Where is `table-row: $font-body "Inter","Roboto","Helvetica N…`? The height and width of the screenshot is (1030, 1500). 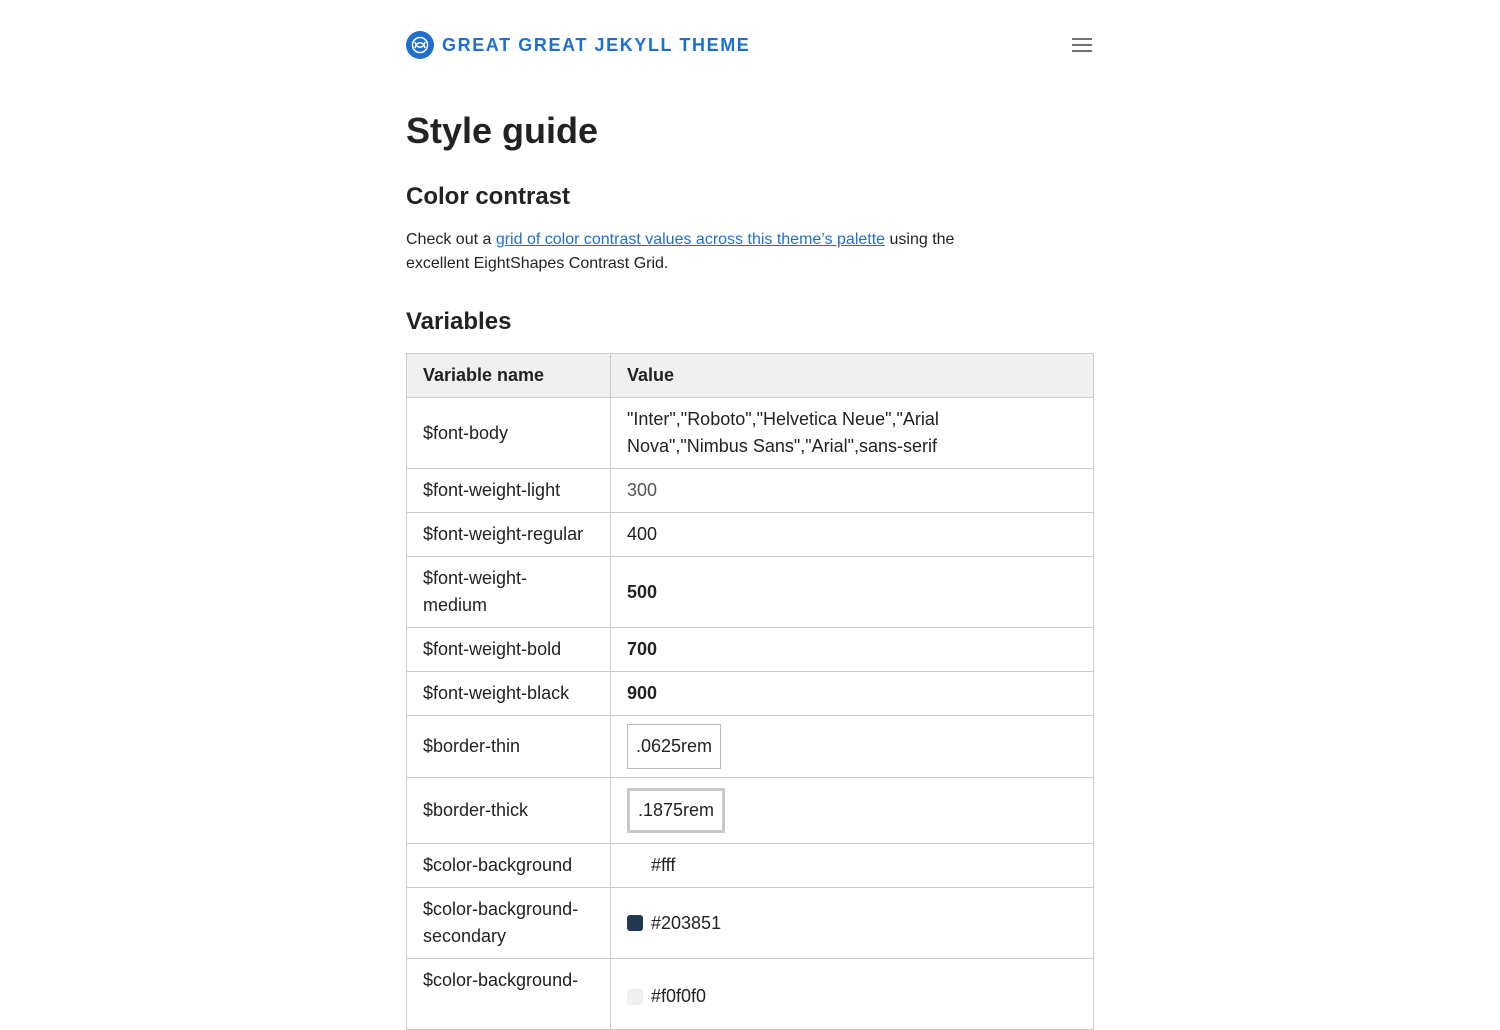
table-row: $font-body "Inter","Roboto","Helvetica N… is located at coordinates (750, 433).